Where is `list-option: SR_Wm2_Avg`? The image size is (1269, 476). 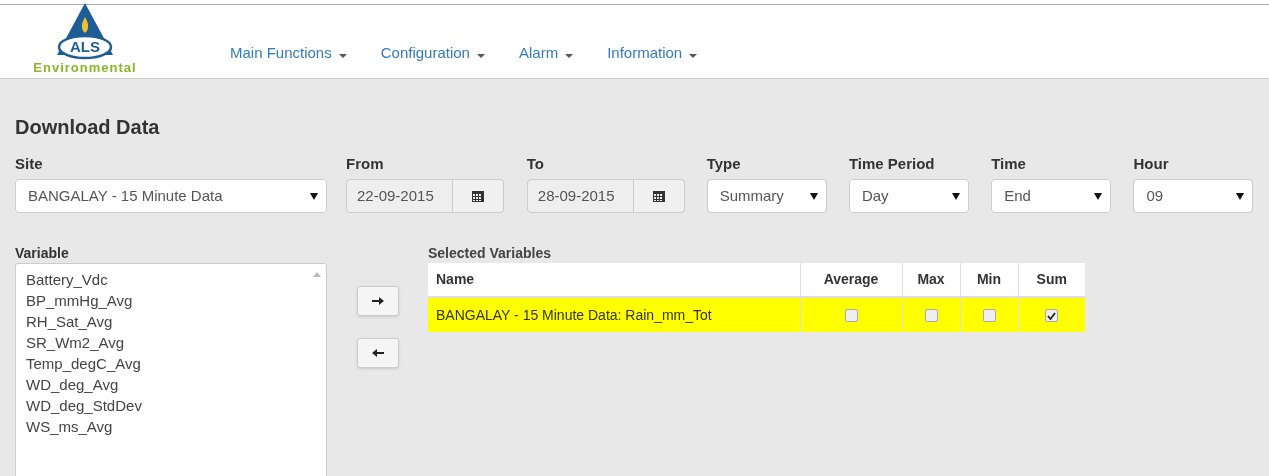
list-option: SR_Wm2_Avg is located at coordinates (75, 342).